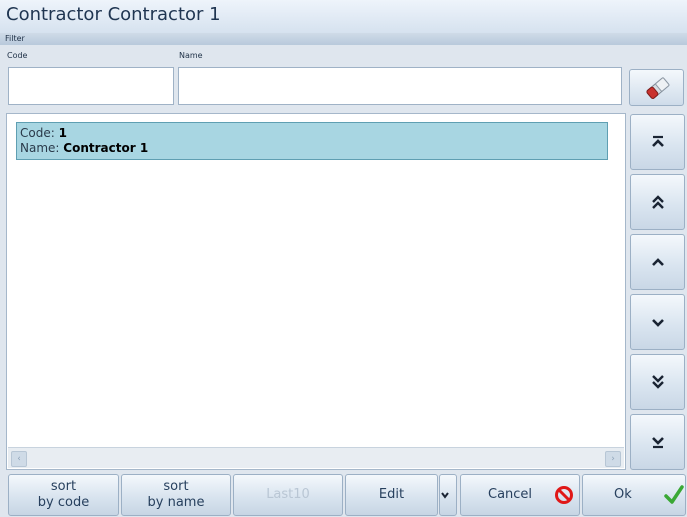 The image size is (687, 517). I want to click on horizontal-scrollbar: ‹ ›, so click(316, 457).